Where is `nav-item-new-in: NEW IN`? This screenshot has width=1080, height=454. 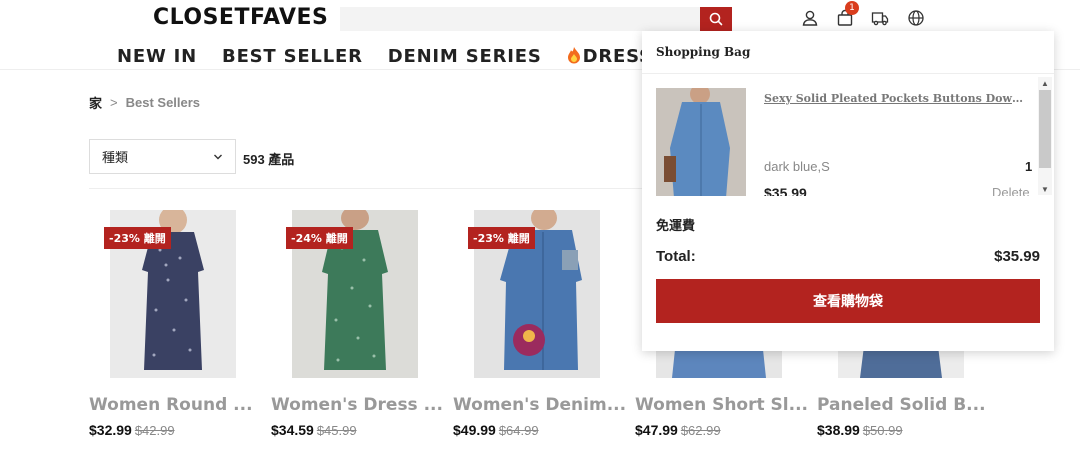
nav-item-new-in: NEW IN is located at coordinates (157, 56).